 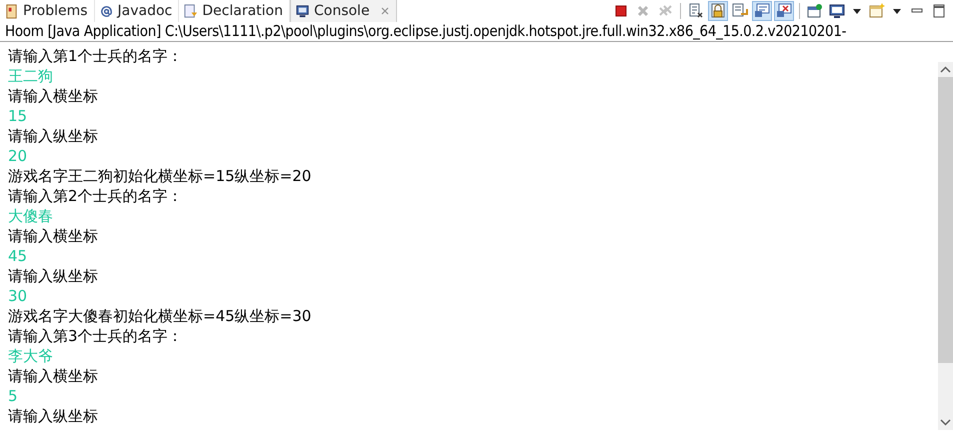 I want to click on console-icon, so click(x=302, y=11).